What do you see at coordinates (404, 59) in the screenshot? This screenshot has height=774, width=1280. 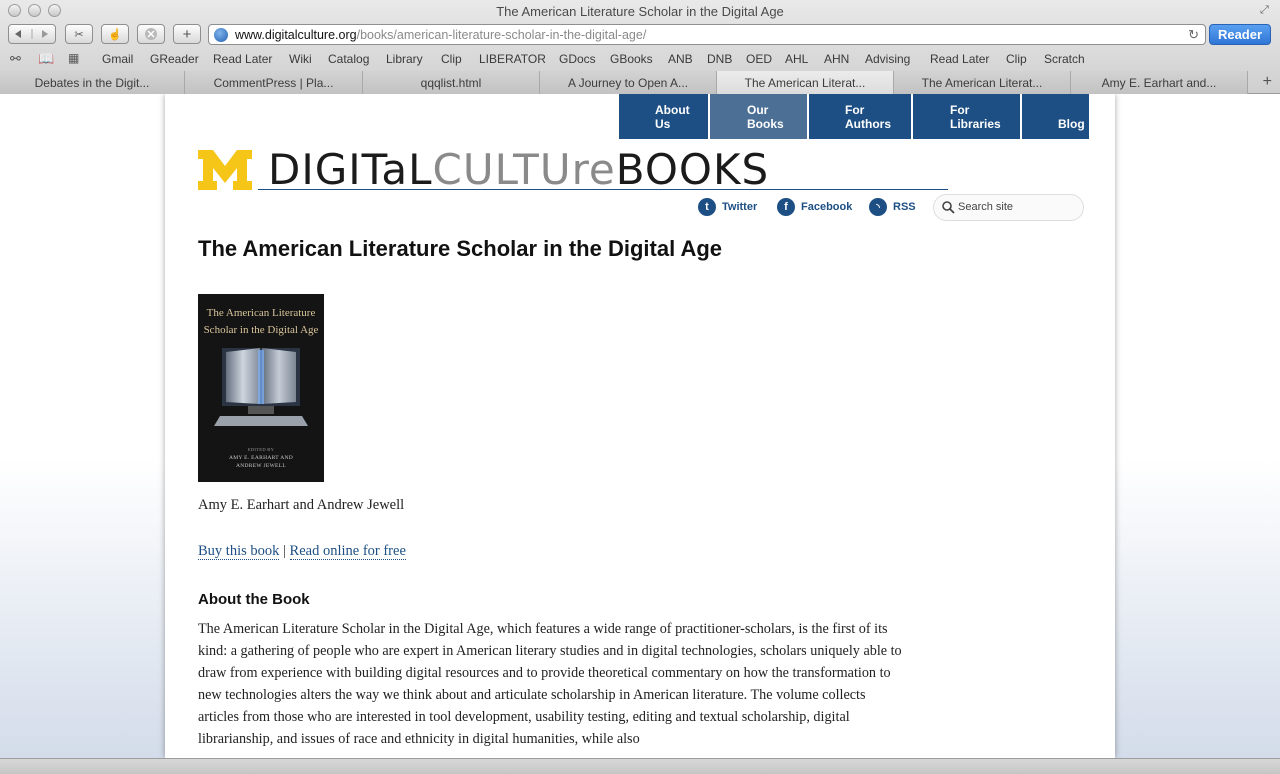 I see `bookmark-item: Library` at bounding box center [404, 59].